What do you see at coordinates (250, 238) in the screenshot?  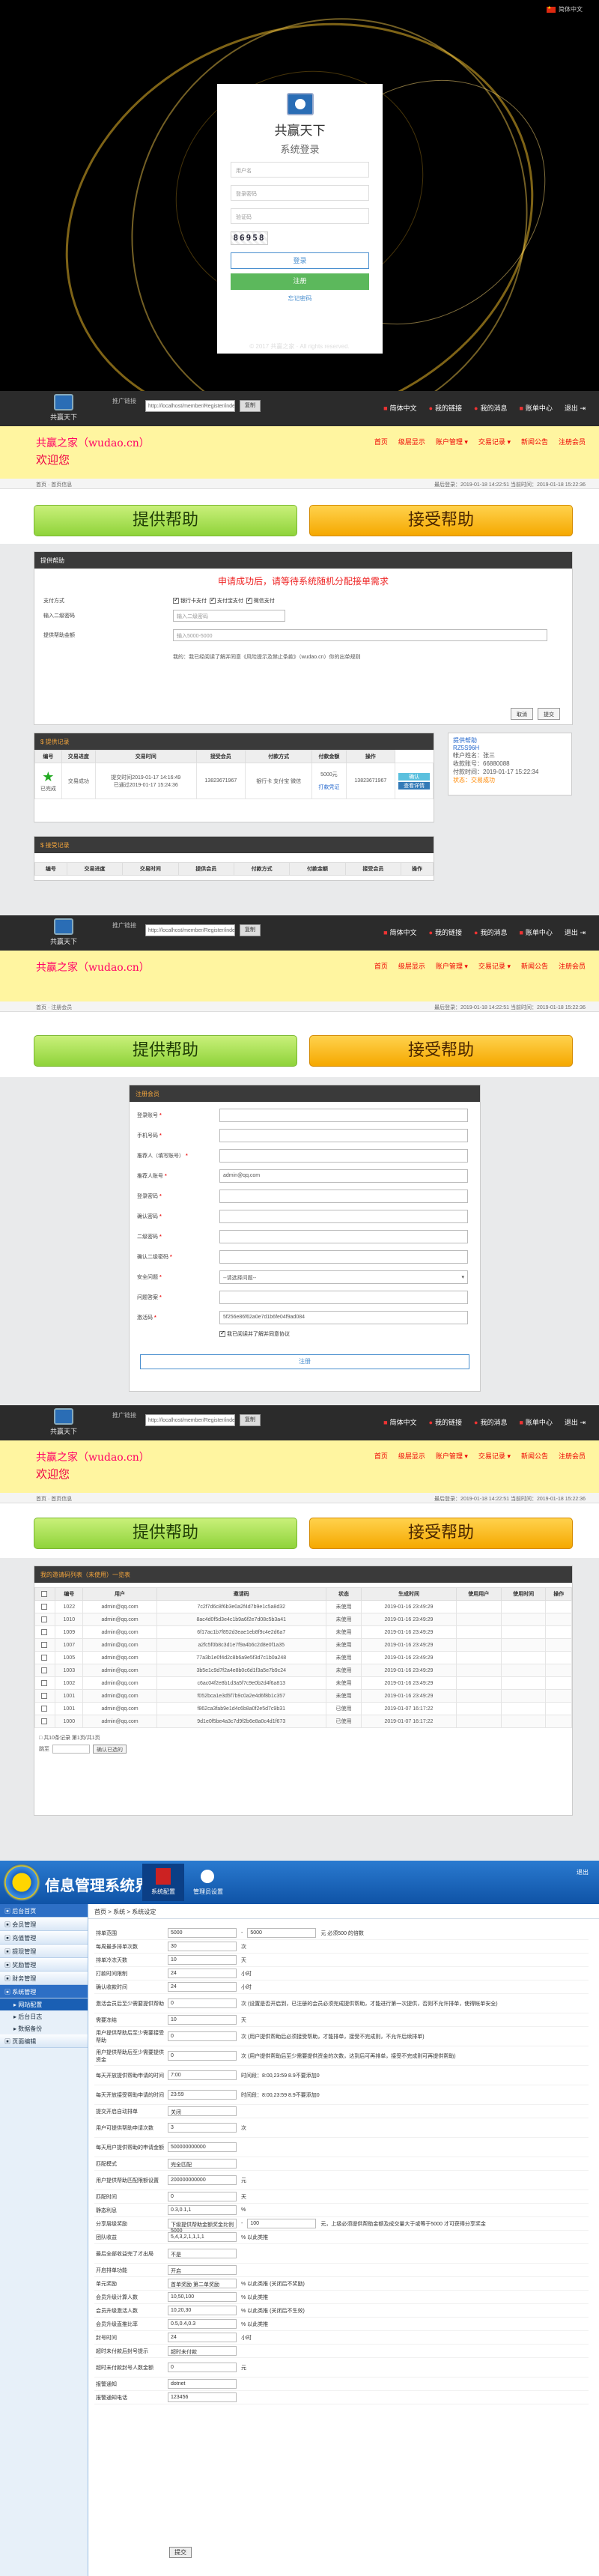 I see `captcha-image: 86958` at bounding box center [250, 238].